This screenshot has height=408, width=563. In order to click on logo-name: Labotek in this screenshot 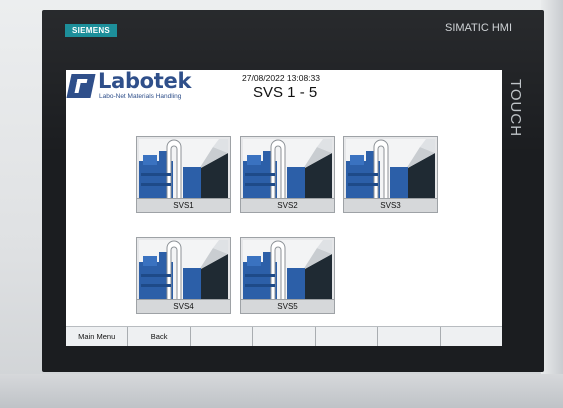, I will do `click(145, 81)`.